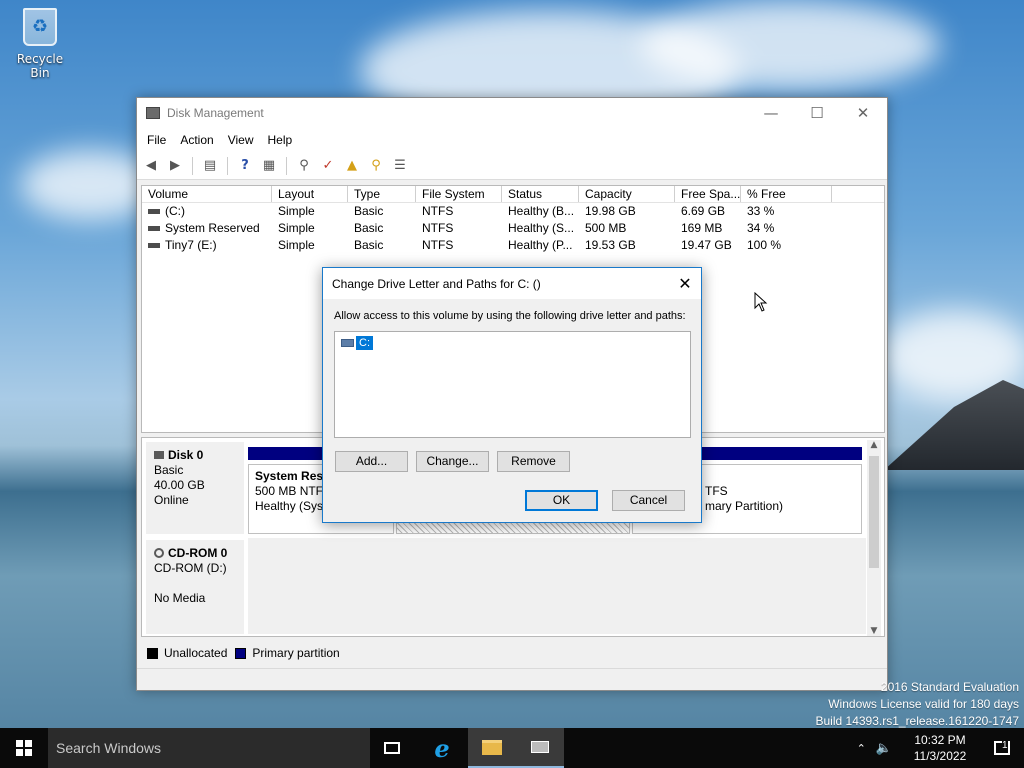 The height and width of the screenshot is (768, 1024). What do you see at coordinates (861, 748) in the screenshot?
I see `chevron-up-icon: ⌃` at bounding box center [861, 748].